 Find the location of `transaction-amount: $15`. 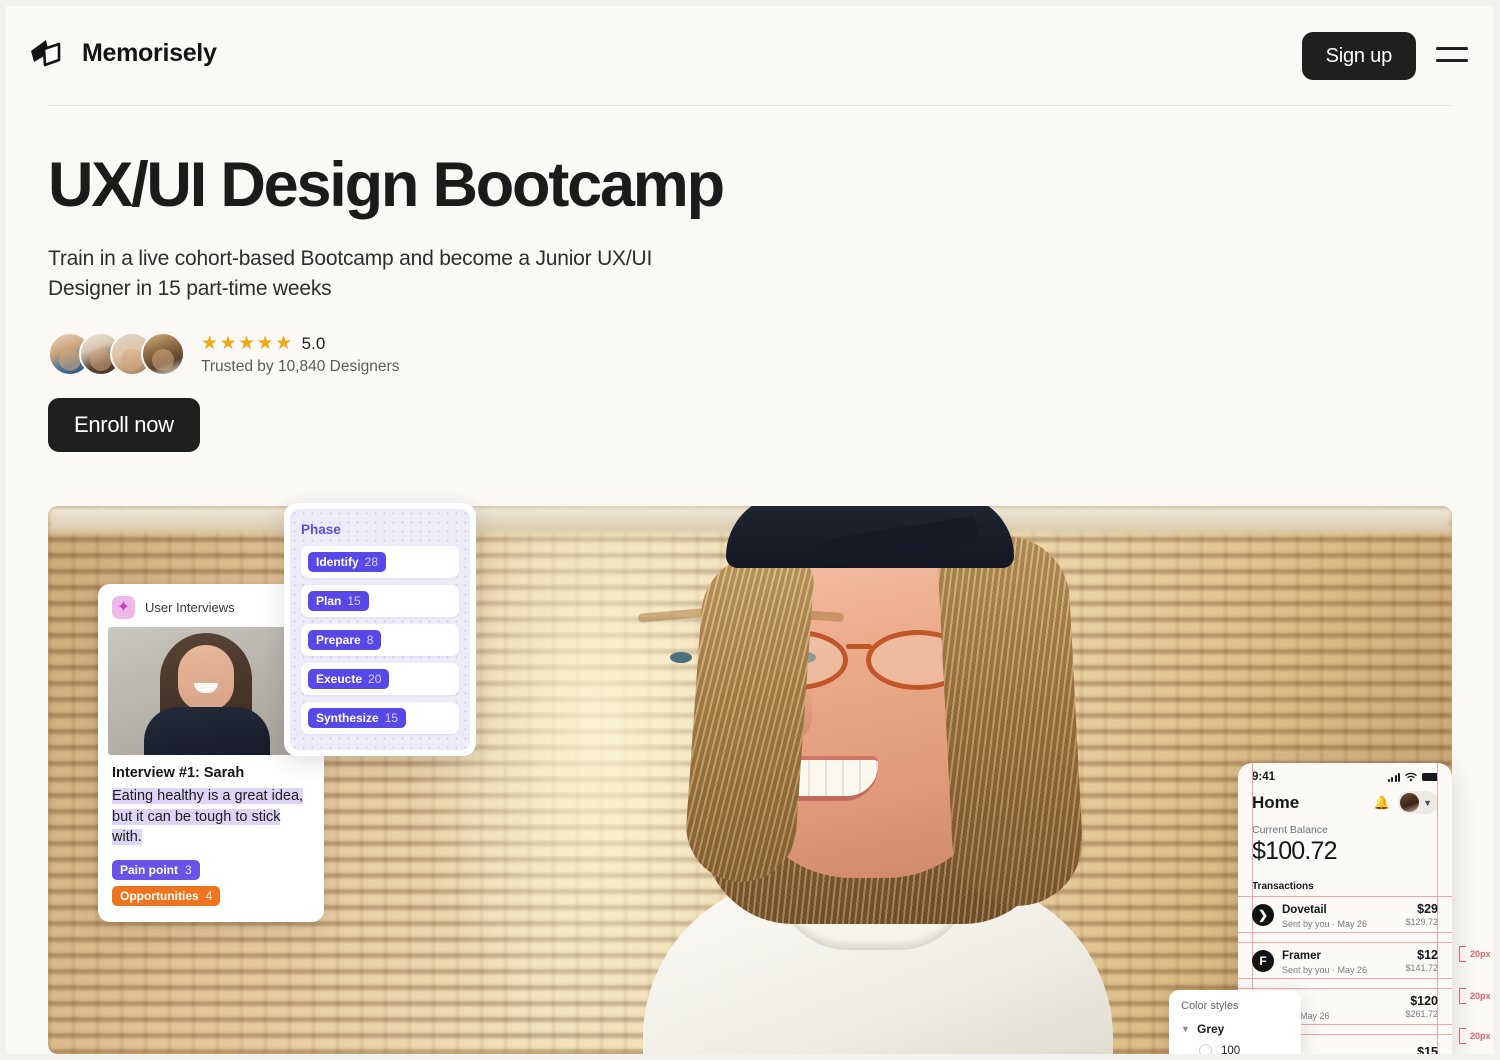

transaction-amount: $15 is located at coordinates (1427, 1049).